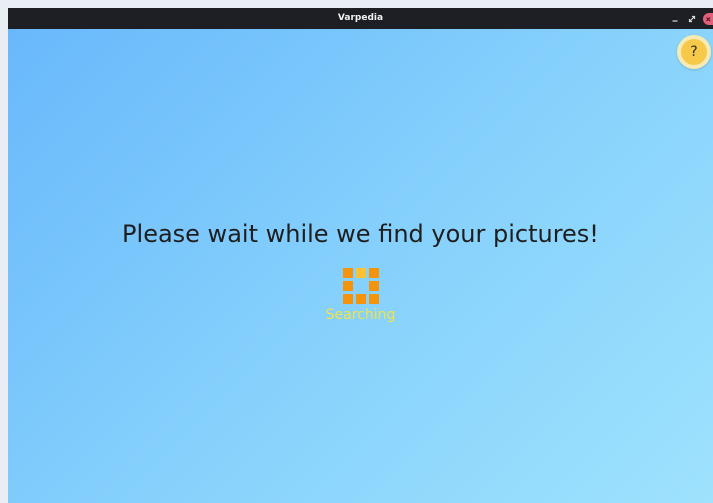  Describe the element at coordinates (360, 234) in the screenshot. I see `wait-message: Please wait while we find your pictures!` at that location.